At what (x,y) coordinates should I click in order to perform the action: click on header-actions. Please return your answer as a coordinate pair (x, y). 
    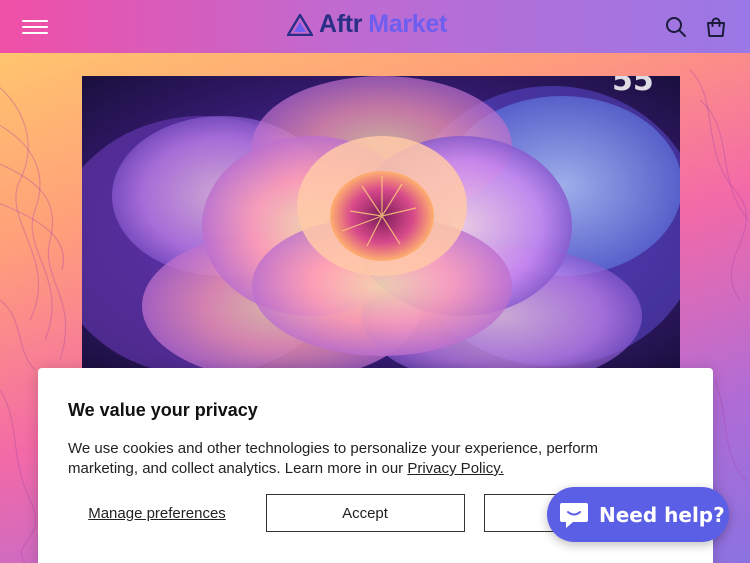
    Looking at the image, I should click on (696, 27).